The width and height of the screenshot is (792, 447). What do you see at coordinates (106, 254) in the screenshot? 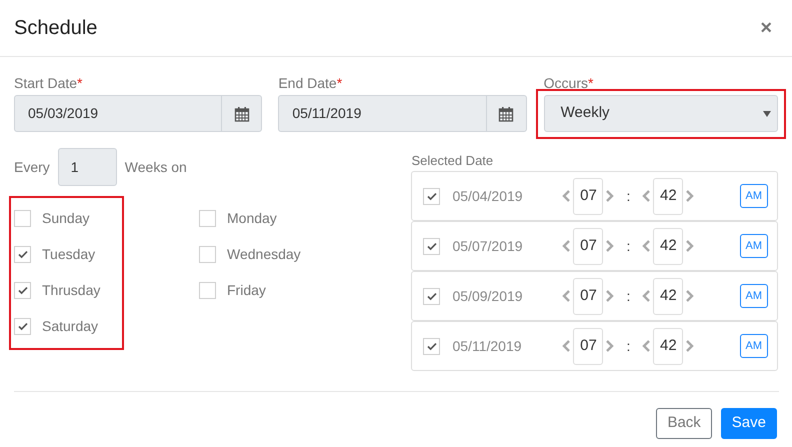
I see `day-option: Tuesday` at bounding box center [106, 254].